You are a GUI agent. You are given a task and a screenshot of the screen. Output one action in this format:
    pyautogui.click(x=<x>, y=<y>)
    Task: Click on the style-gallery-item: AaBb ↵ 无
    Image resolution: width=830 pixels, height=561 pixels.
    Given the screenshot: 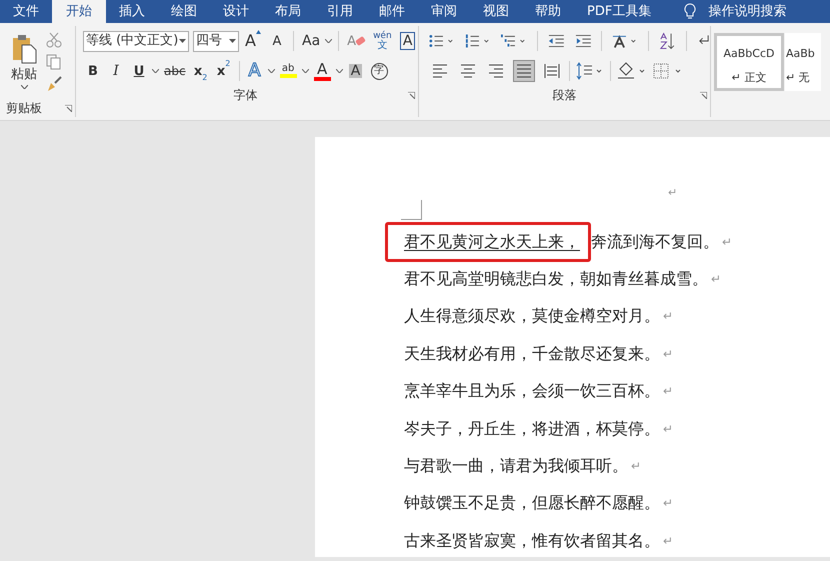 What is the action you would take?
    pyautogui.click(x=803, y=62)
    